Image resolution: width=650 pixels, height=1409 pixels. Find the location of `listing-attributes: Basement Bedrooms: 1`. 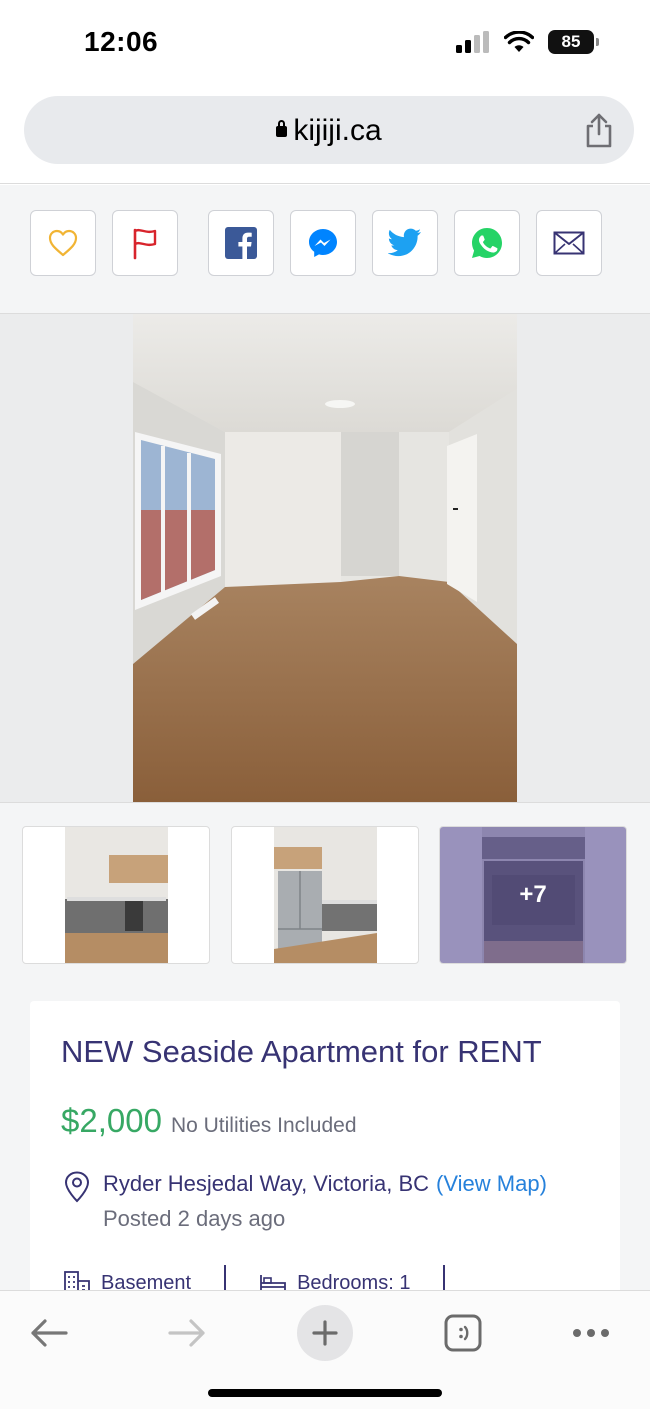

listing-attributes: Basement Bedrooms: 1 is located at coordinates (270, 1276).